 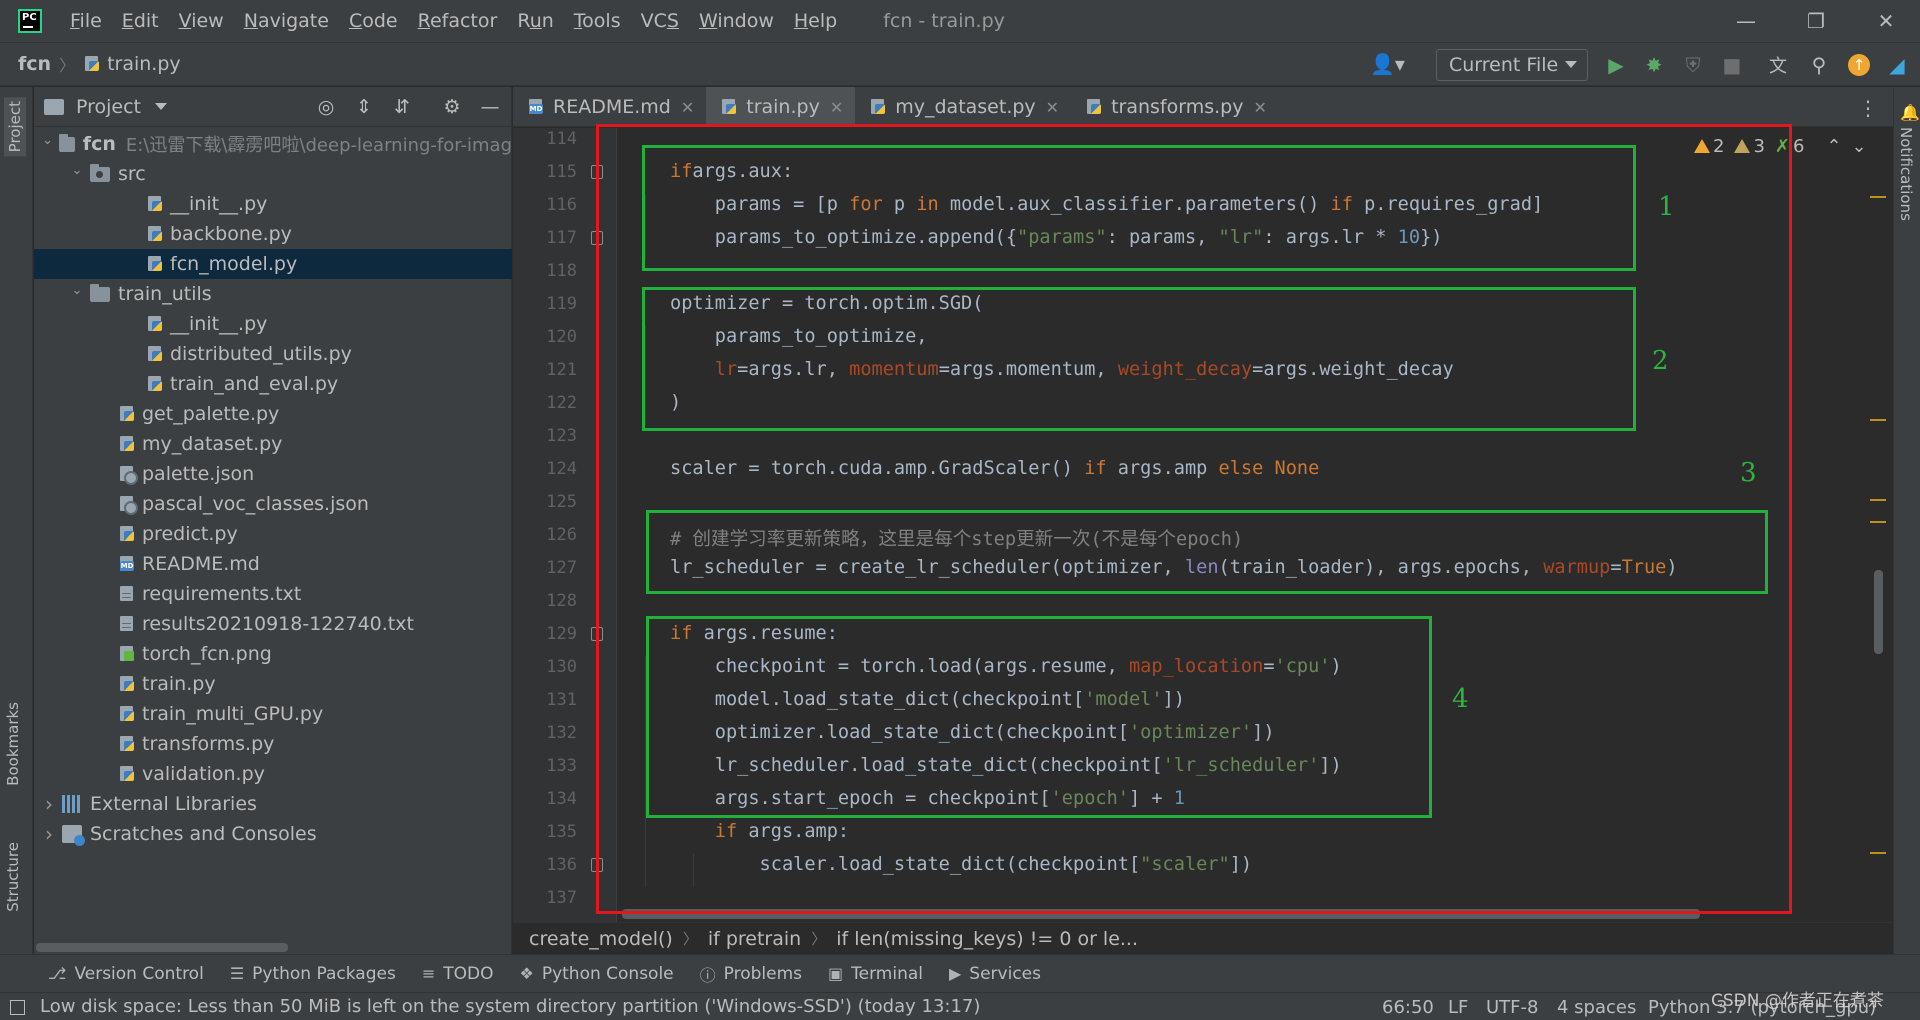 I want to click on translate-icon: 文, so click(x=1778, y=65).